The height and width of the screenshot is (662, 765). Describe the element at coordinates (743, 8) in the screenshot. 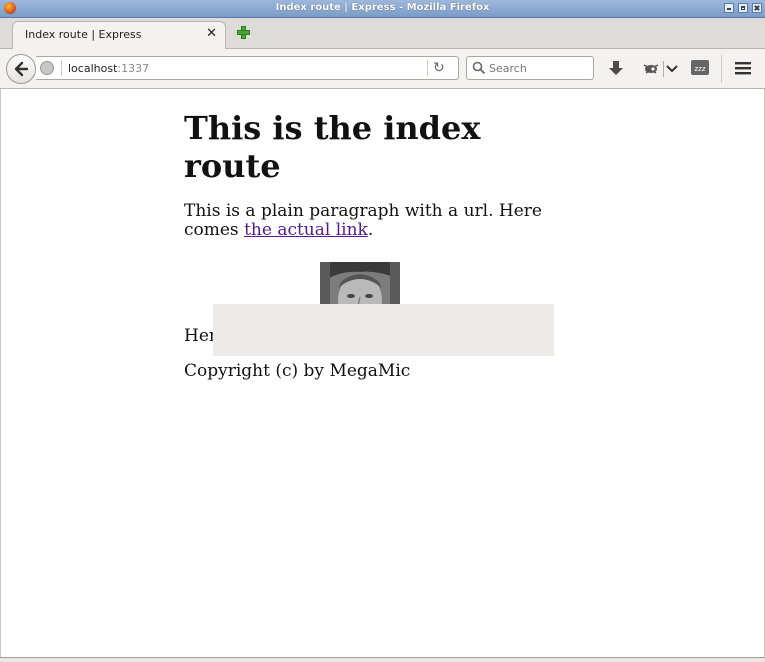

I see `maximize-button` at that location.